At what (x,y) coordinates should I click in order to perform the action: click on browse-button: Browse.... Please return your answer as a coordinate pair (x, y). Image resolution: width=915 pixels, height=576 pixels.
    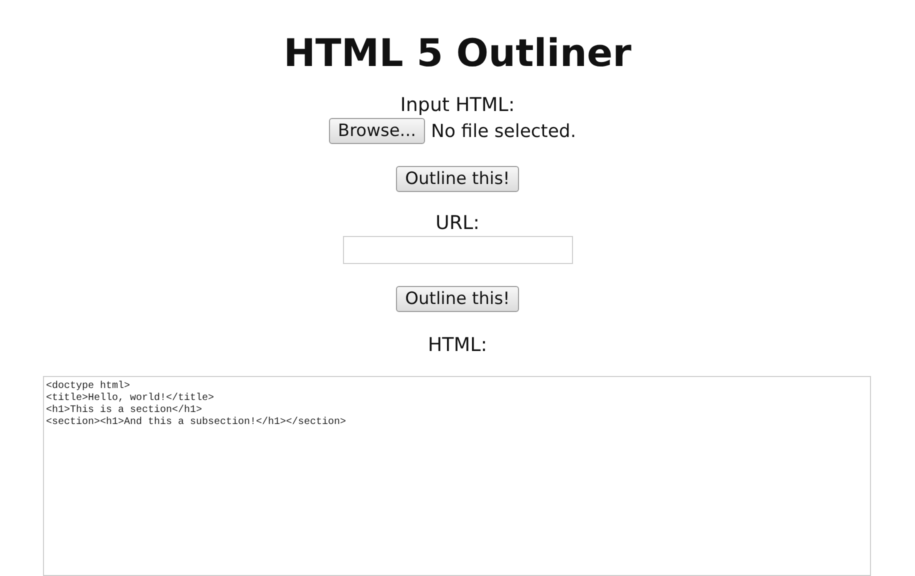
    Looking at the image, I should click on (377, 131).